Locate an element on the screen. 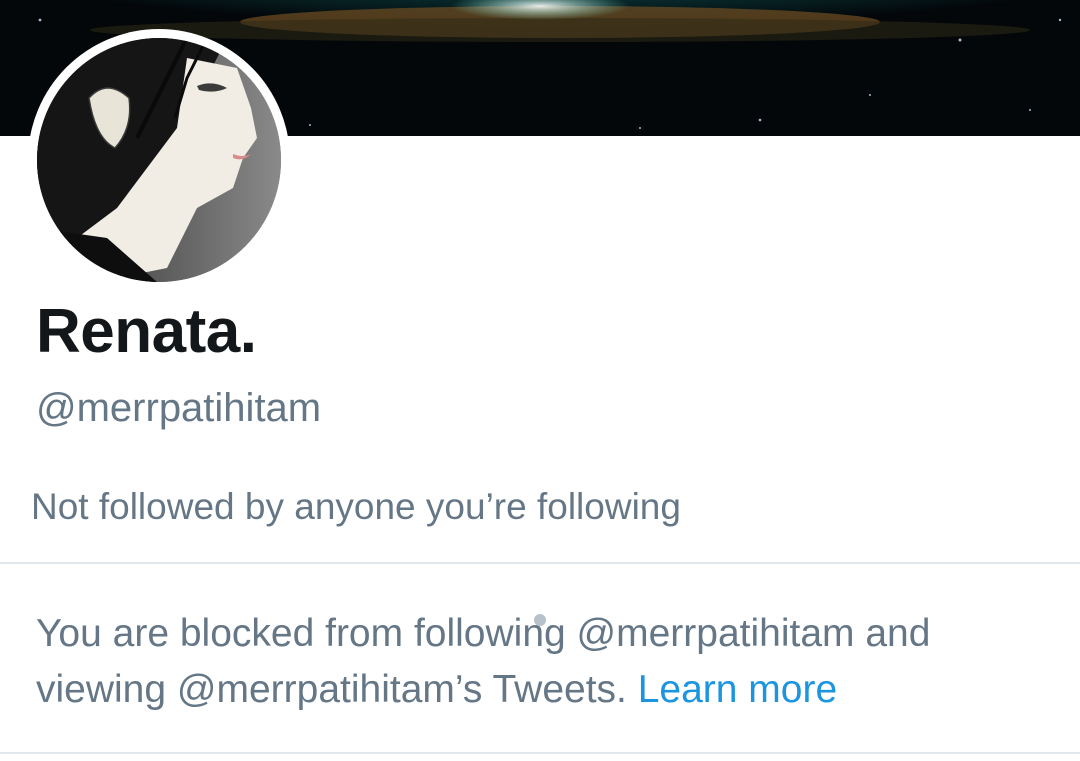 This screenshot has width=1080, height=761. followers-you-know-text: Not followed by anyone you’re following is located at coordinates (356, 506).